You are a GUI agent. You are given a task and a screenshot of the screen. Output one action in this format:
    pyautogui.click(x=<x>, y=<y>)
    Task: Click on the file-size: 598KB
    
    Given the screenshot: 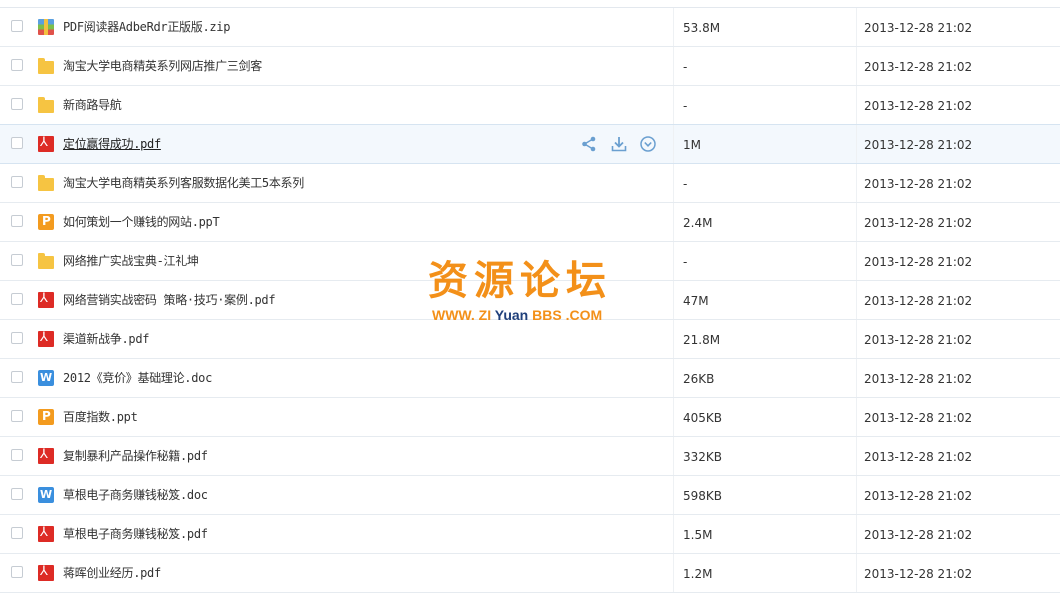 What is the action you would take?
    pyautogui.click(x=703, y=496)
    